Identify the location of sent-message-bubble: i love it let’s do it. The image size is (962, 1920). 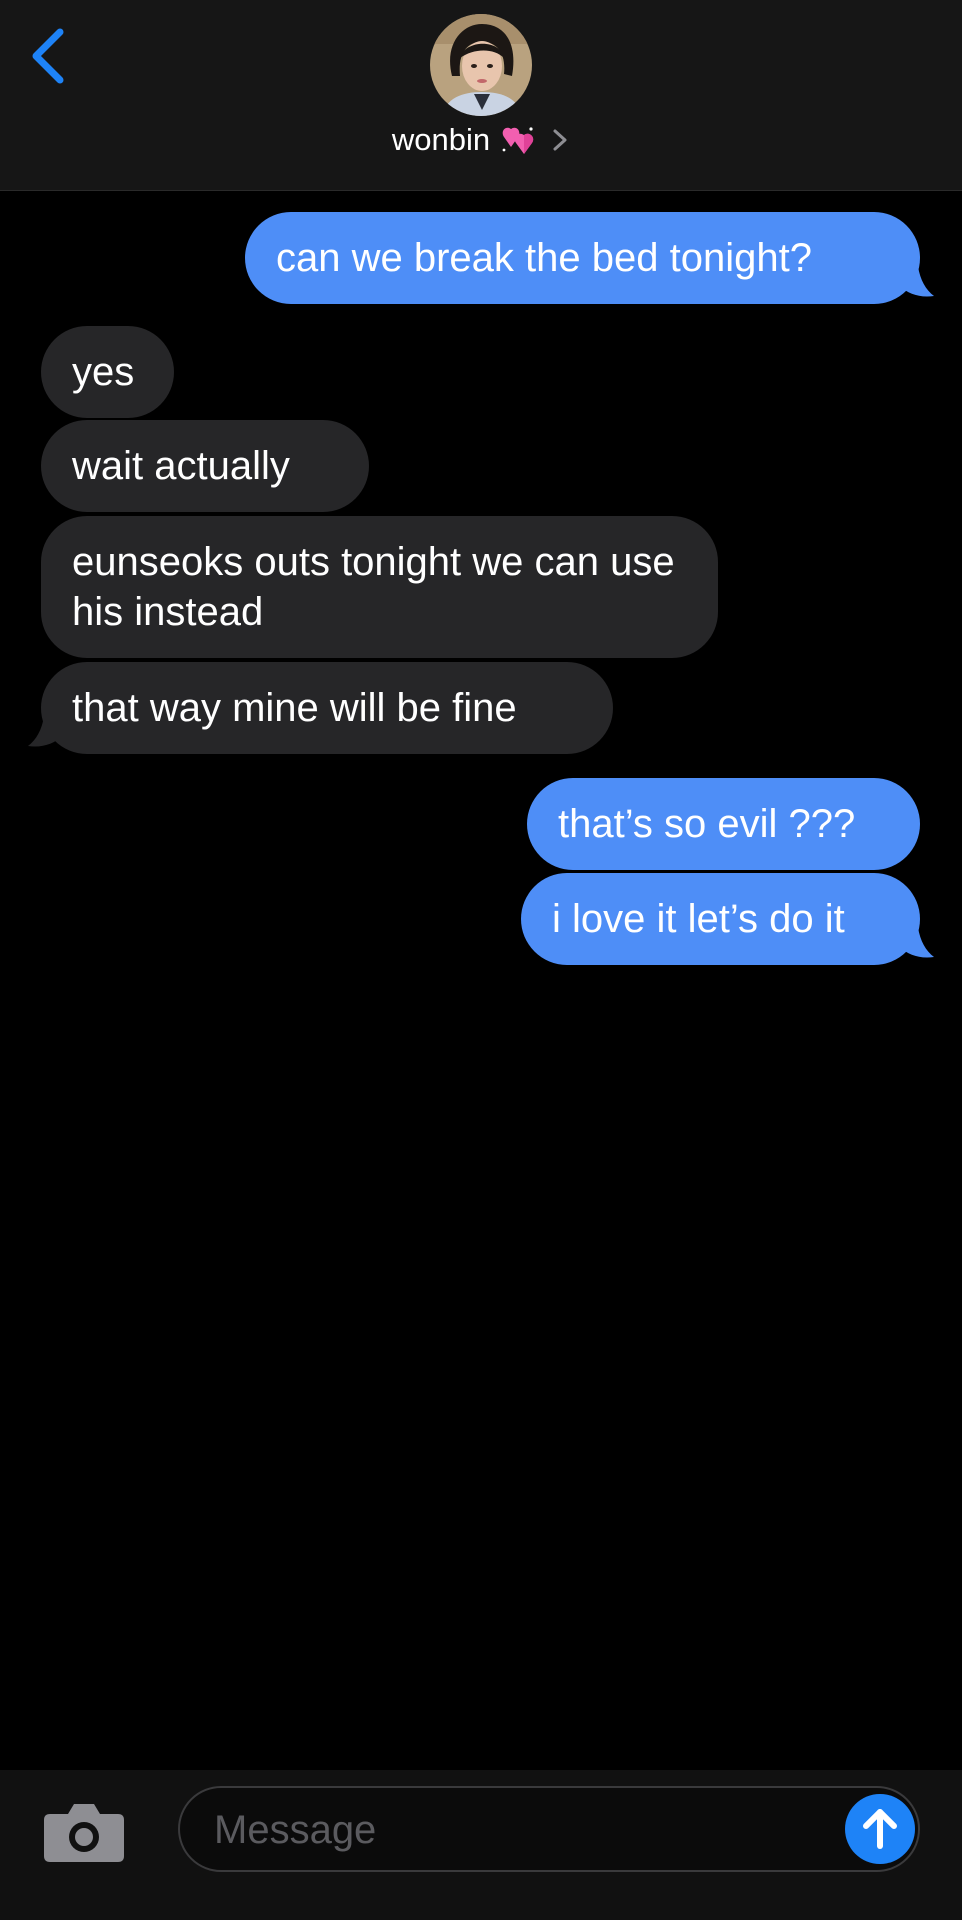
(720, 919).